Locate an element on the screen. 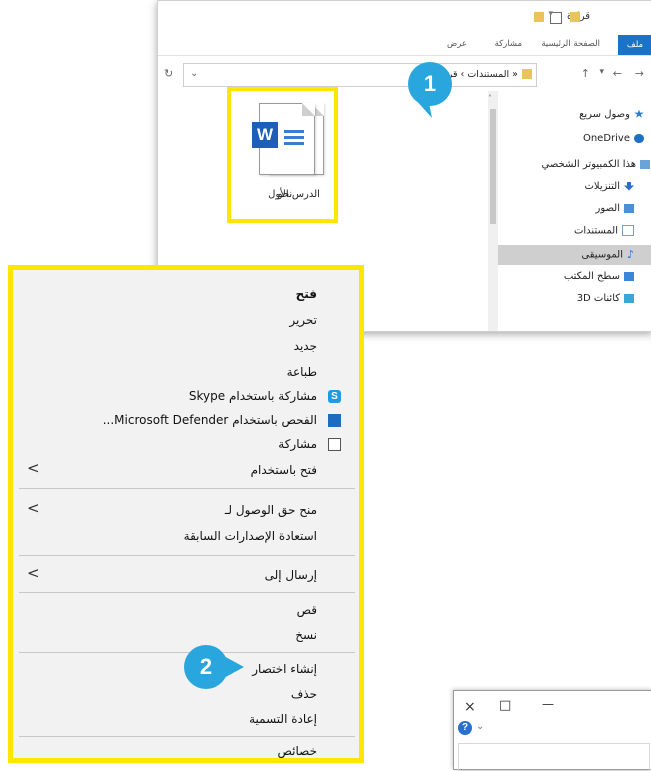 The image size is (651, 771). 3d-objects-icon is located at coordinates (629, 298).